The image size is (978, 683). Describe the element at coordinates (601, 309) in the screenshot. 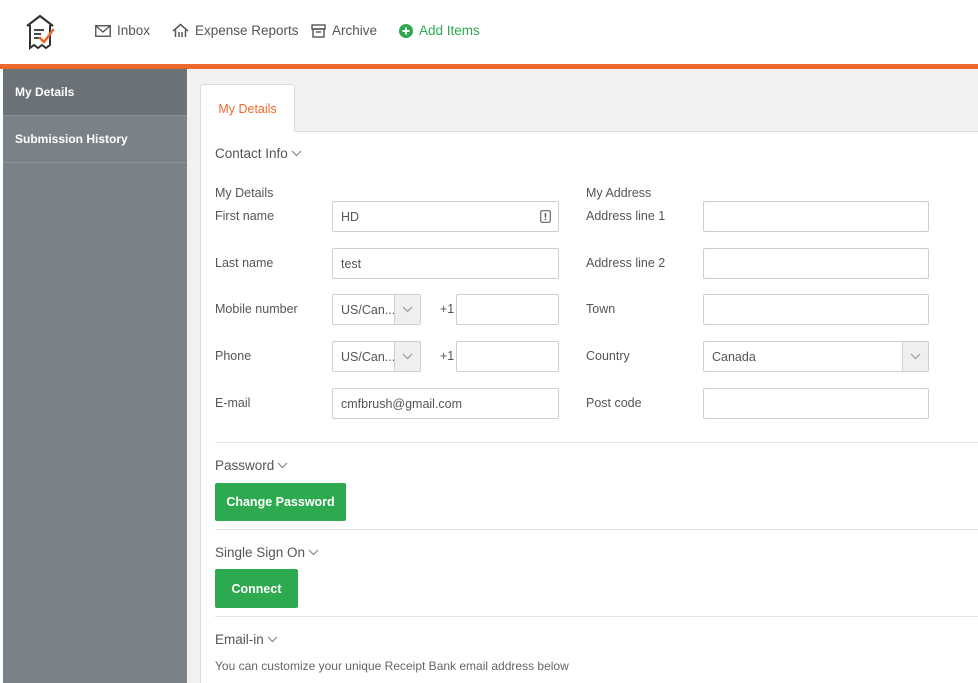

I see `town-label: Town` at that location.